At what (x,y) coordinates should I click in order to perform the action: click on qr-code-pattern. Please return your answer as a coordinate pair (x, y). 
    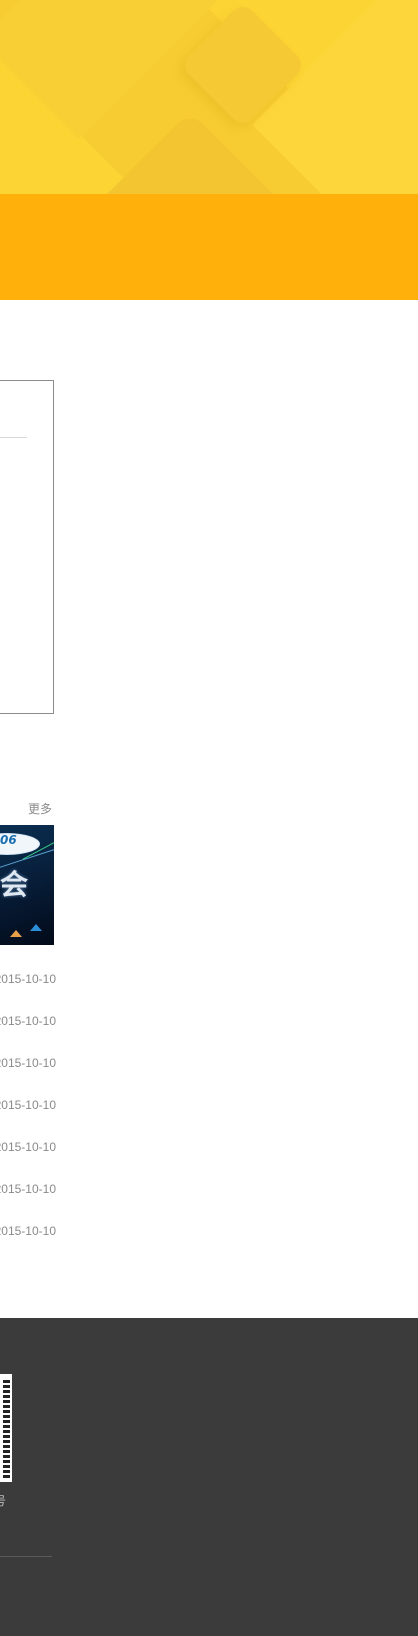
    Looking at the image, I should click on (1, 1428).